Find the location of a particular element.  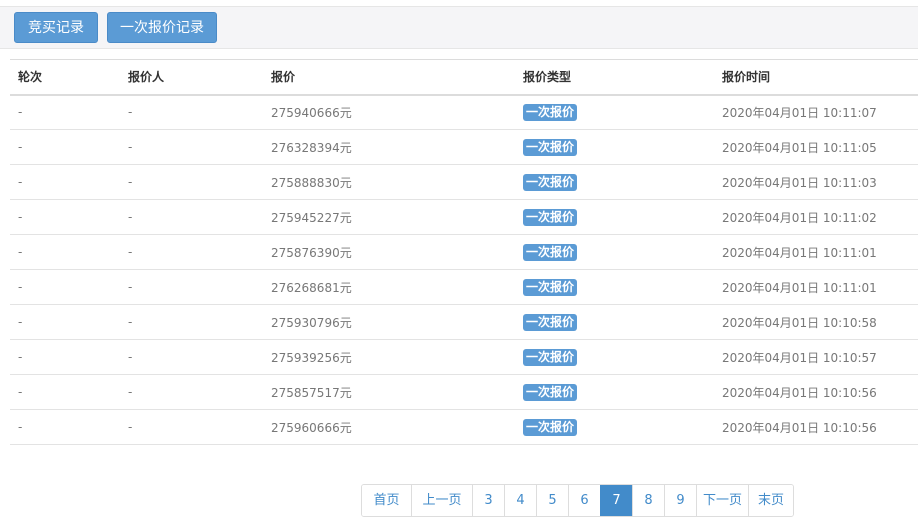

cell-time: 2020年04月01日 10:10:57 is located at coordinates (816, 357).